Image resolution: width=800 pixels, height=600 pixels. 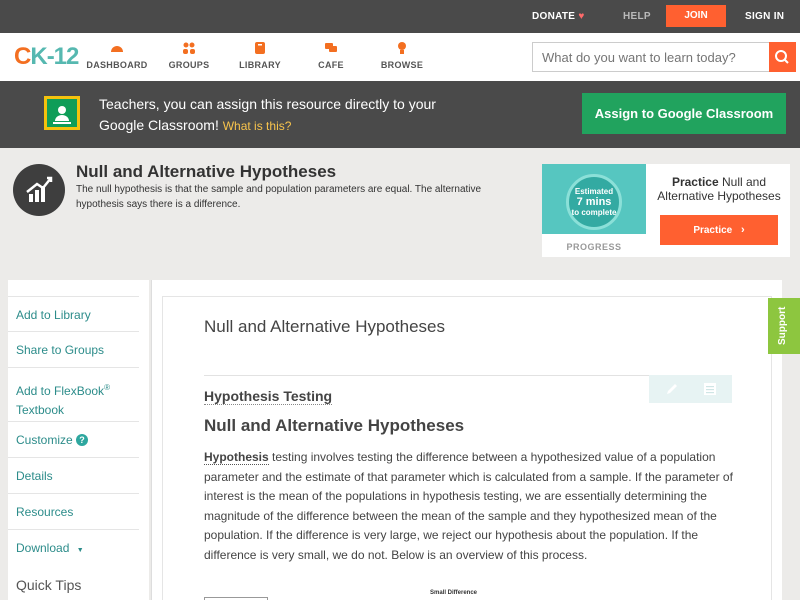 What do you see at coordinates (784, 326) in the screenshot?
I see `support-tab: Support` at bounding box center [784, 326].